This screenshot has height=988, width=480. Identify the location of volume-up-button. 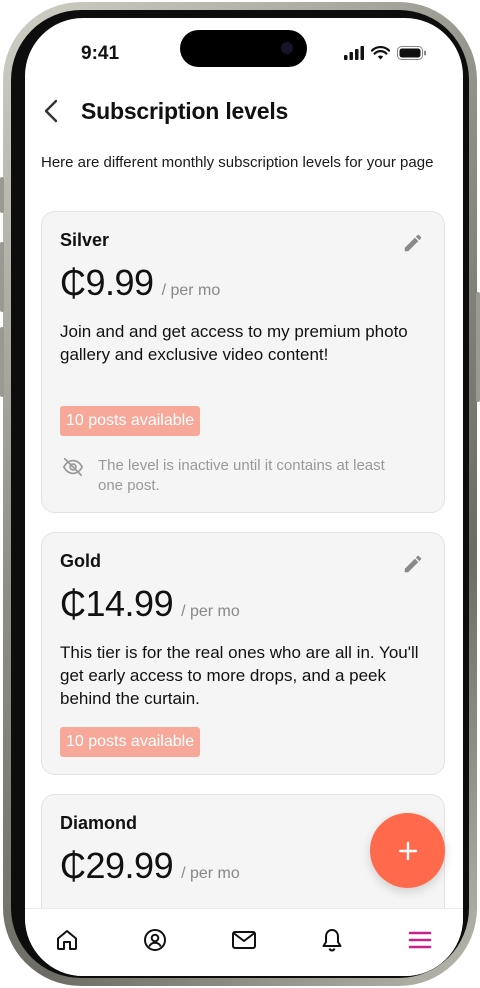
(2, 277).